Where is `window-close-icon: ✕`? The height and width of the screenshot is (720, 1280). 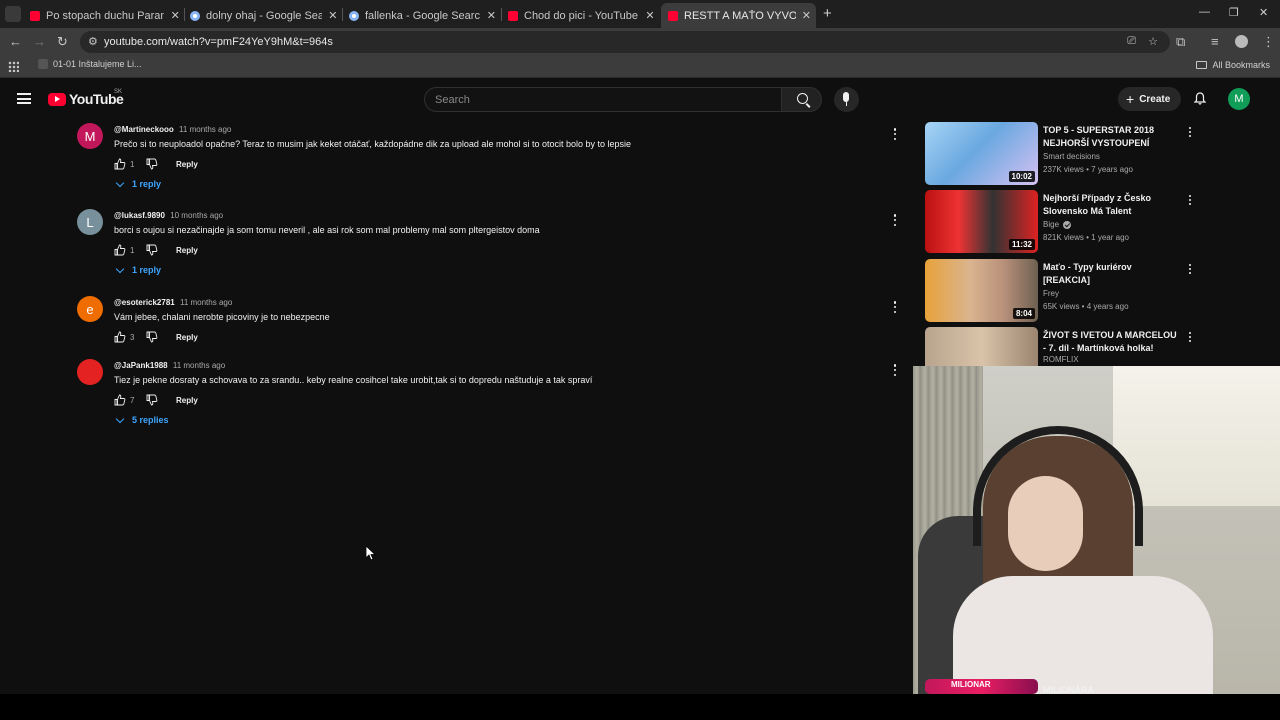 window-close-icon: ✕ is located at coordinates (1263, 12).